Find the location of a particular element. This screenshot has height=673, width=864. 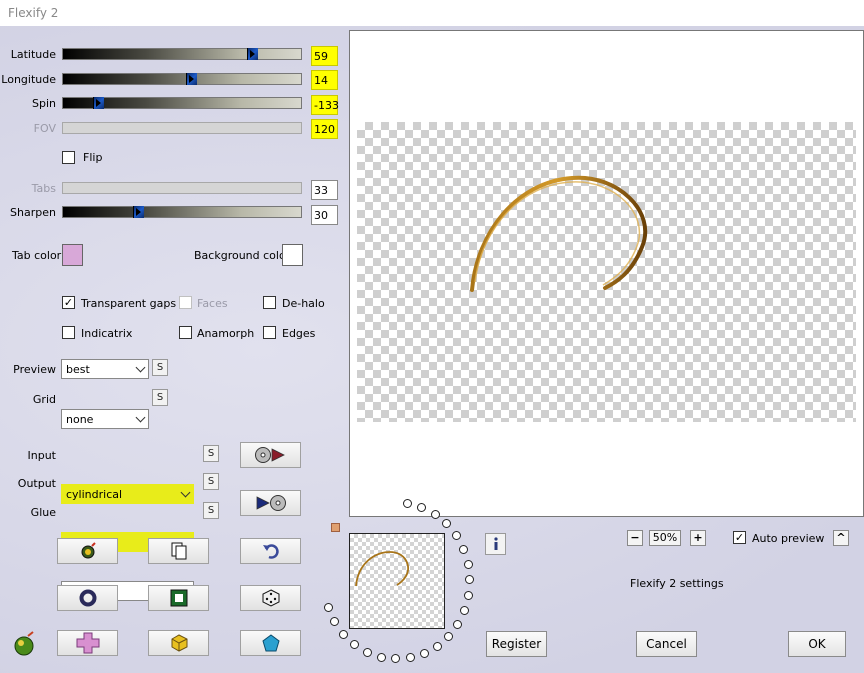

play-disc-icon is located at coordinates (271, 503).